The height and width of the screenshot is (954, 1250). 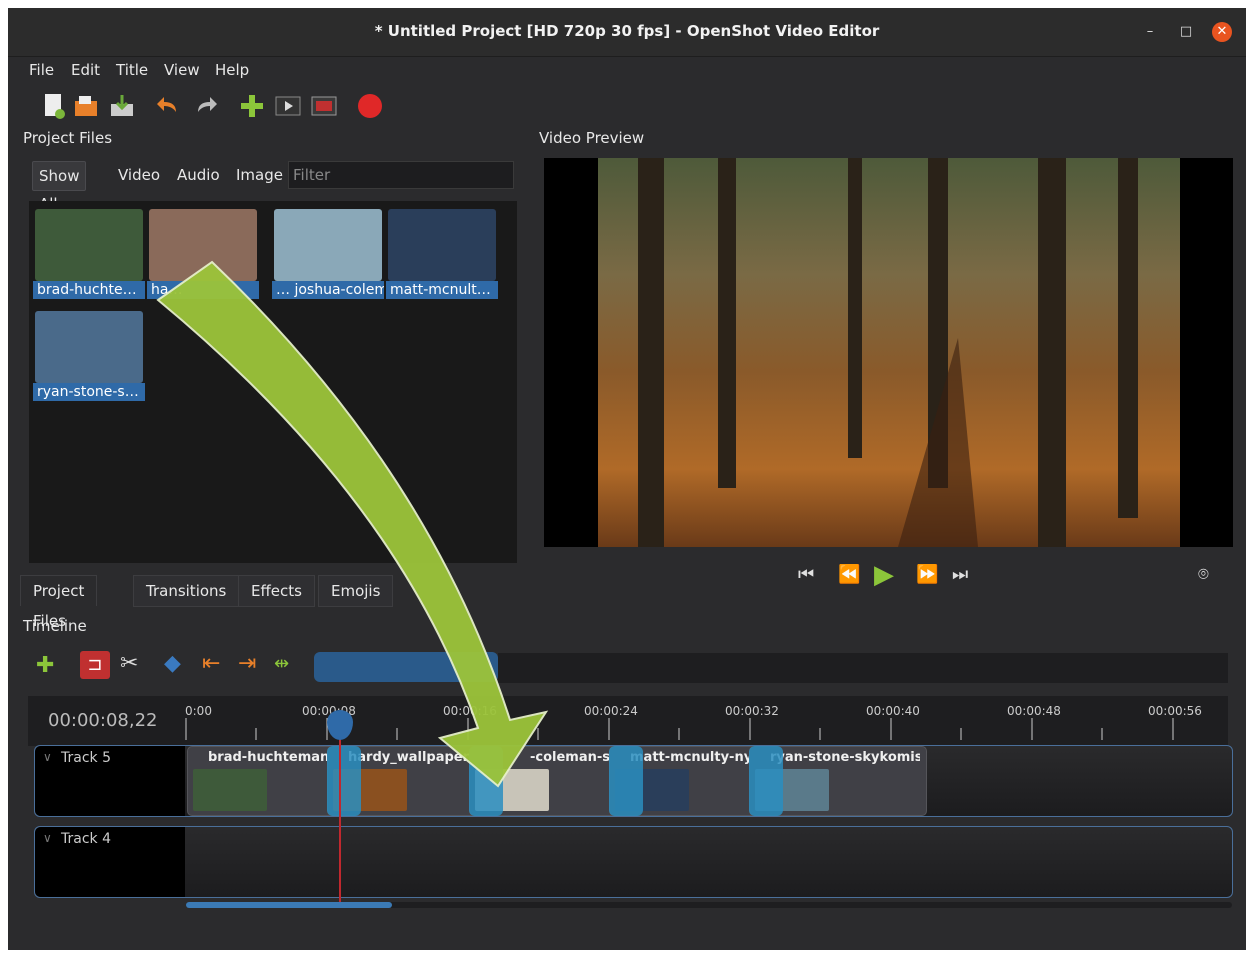 I want to click on razor-icon: ✂, so click(x=129, y=663).